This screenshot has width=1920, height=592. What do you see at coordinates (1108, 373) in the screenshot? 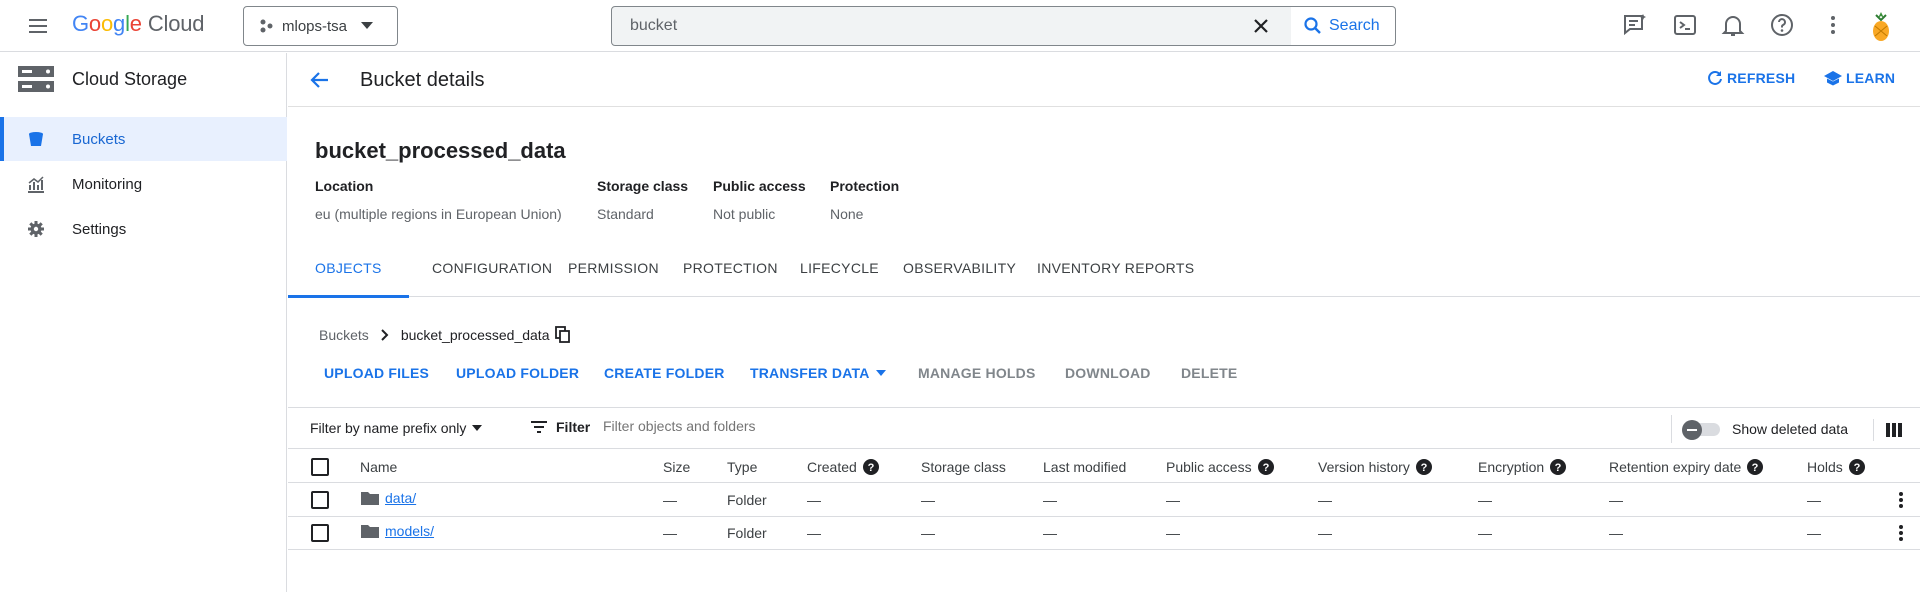
I see `download-button: DOWNLOAD` at bounding box center [1108, 373].